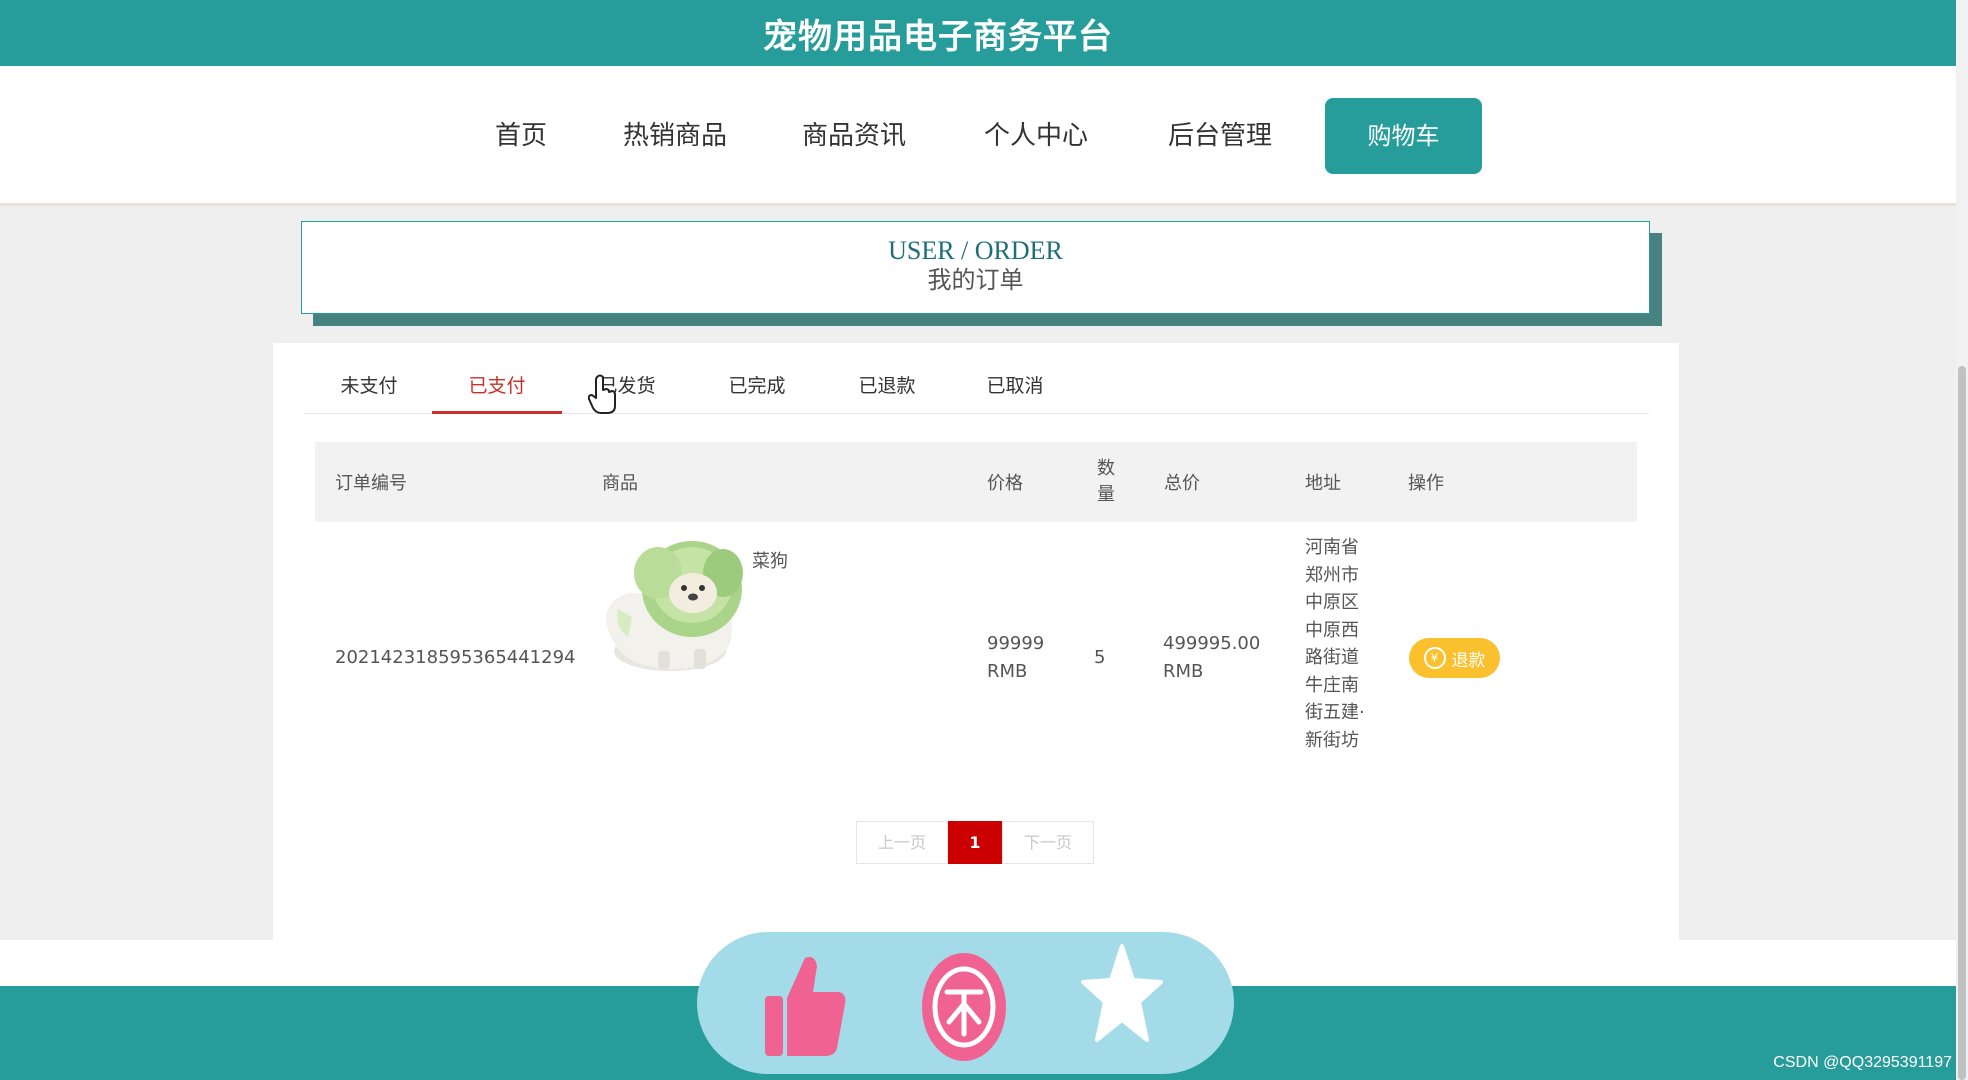  I want to click on csdn-watermark: CSDN @QQ3295391197, so click(1862, 1062).